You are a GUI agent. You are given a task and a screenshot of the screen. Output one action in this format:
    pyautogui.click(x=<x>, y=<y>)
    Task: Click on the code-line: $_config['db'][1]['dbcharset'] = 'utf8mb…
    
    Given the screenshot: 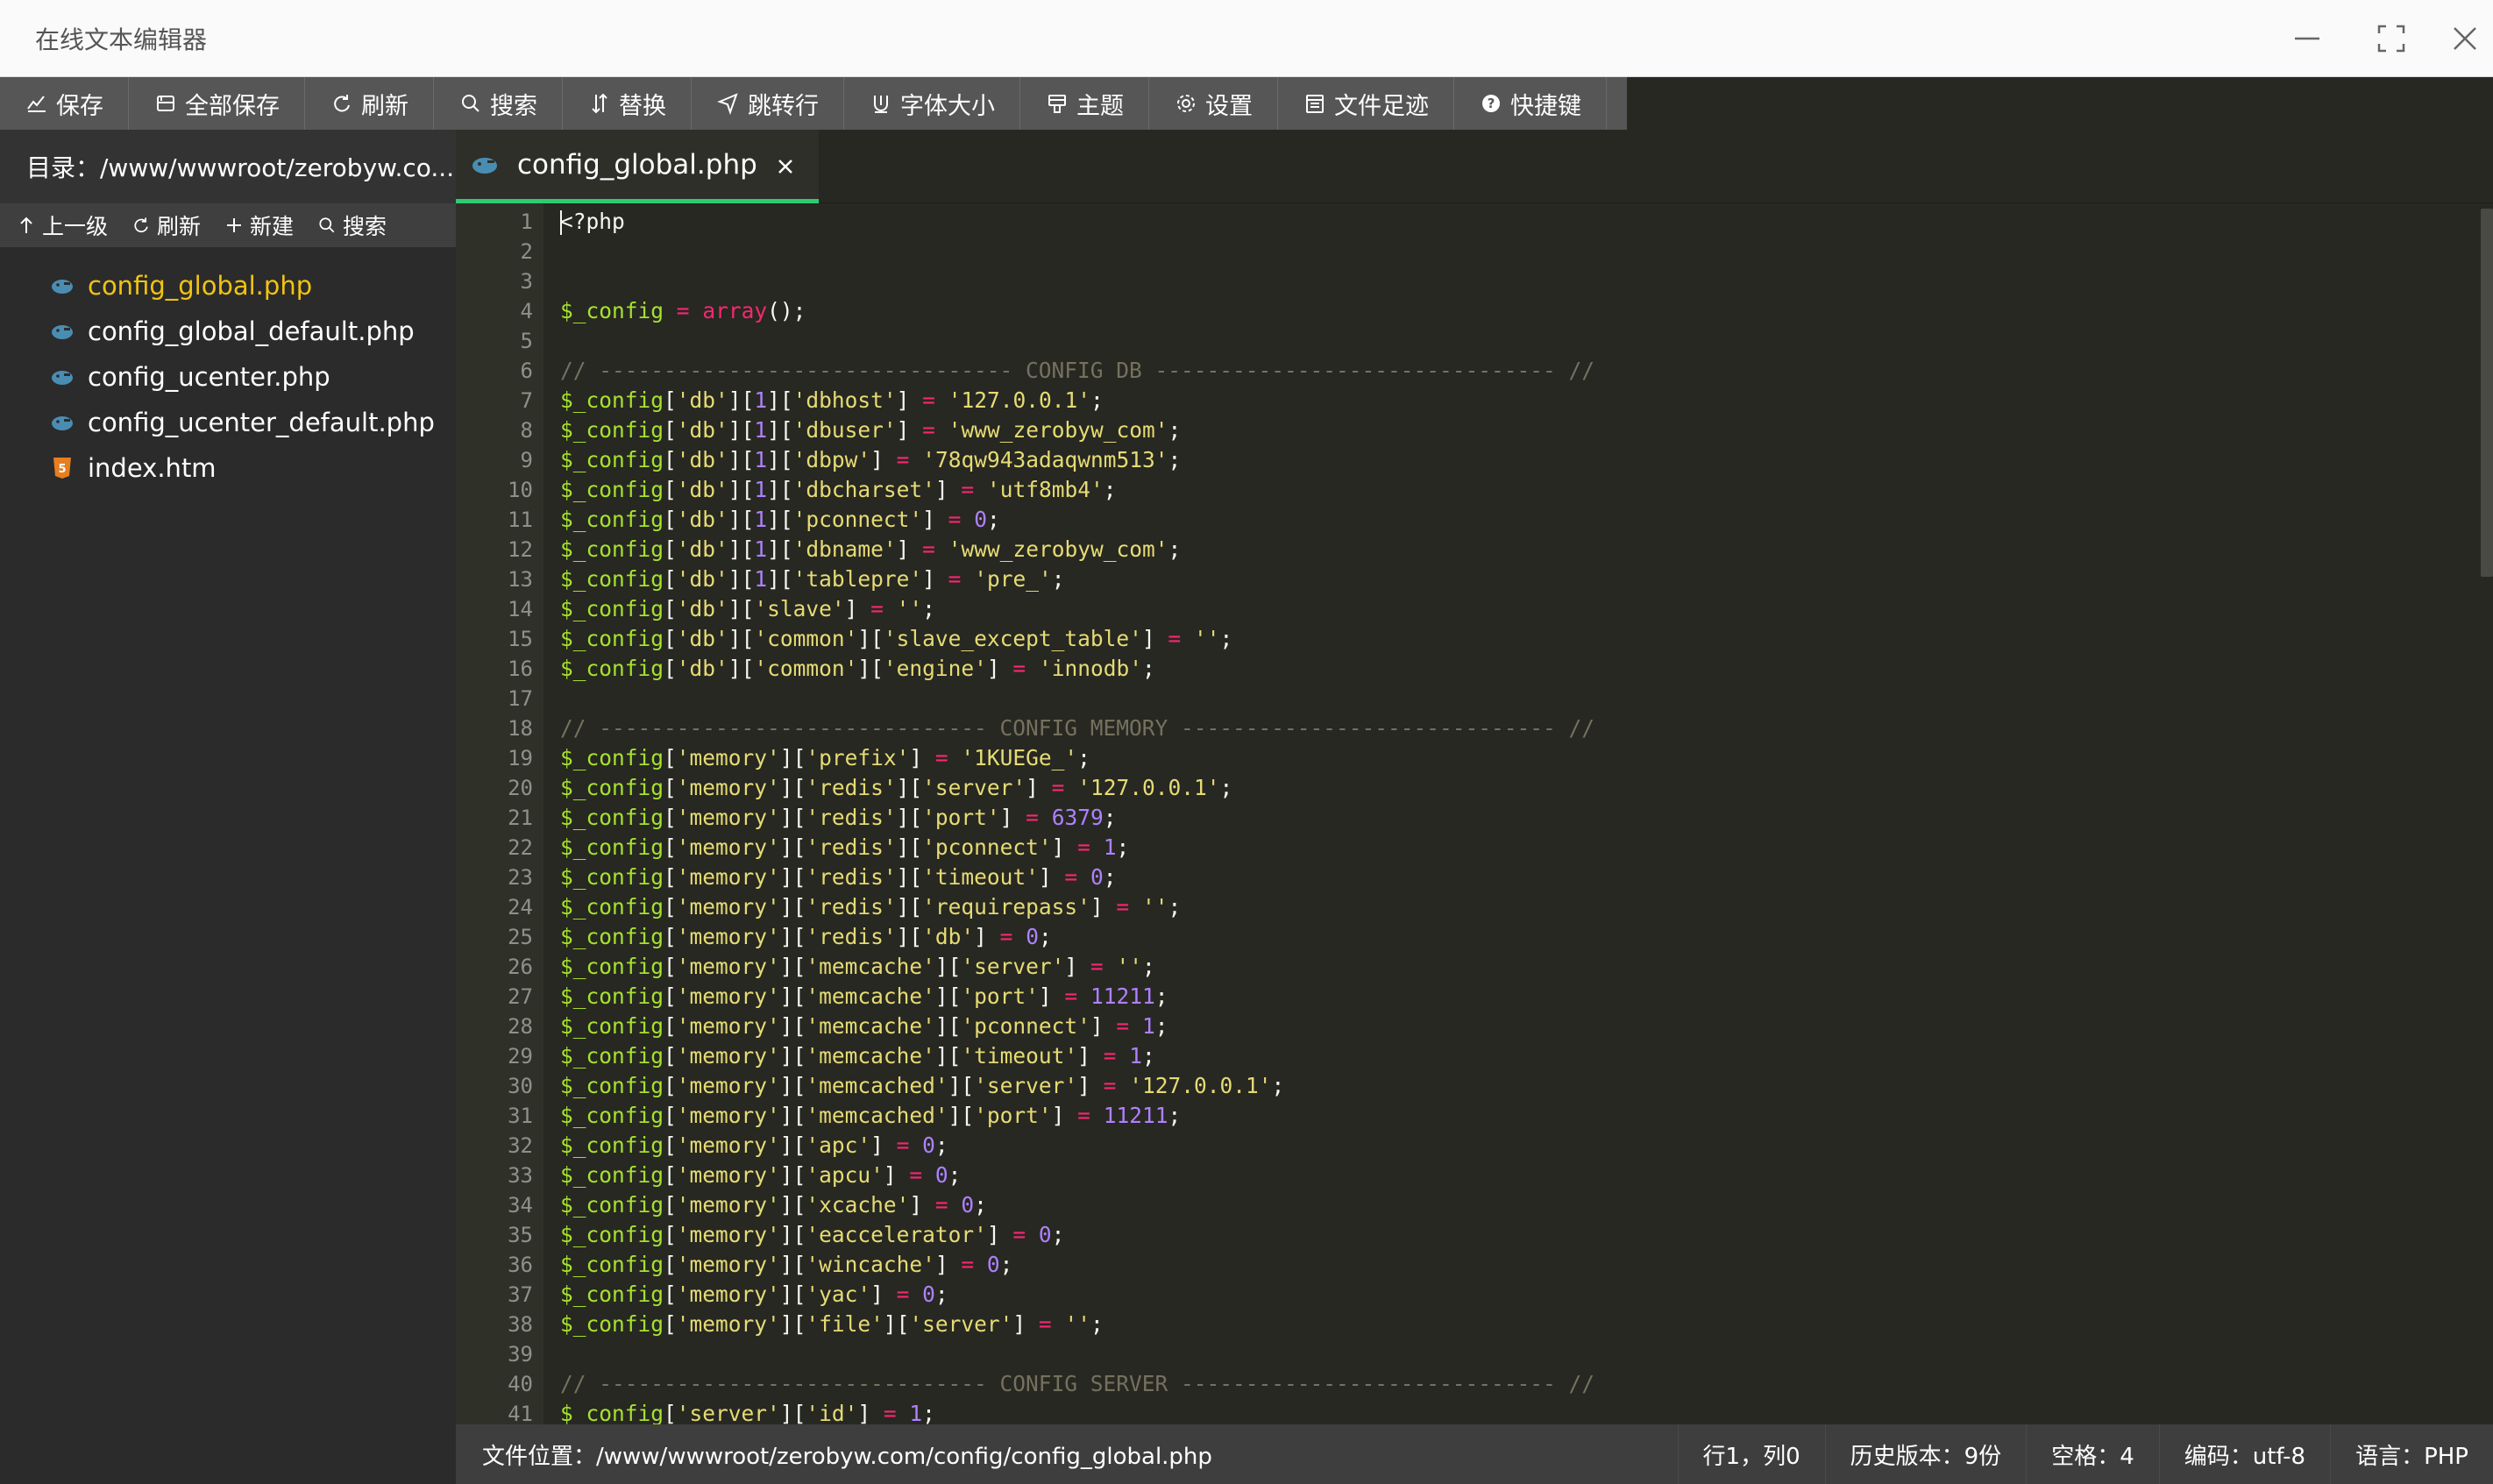 What is the action you would take?
    pyautogui.click(x=1511, y=490)
    